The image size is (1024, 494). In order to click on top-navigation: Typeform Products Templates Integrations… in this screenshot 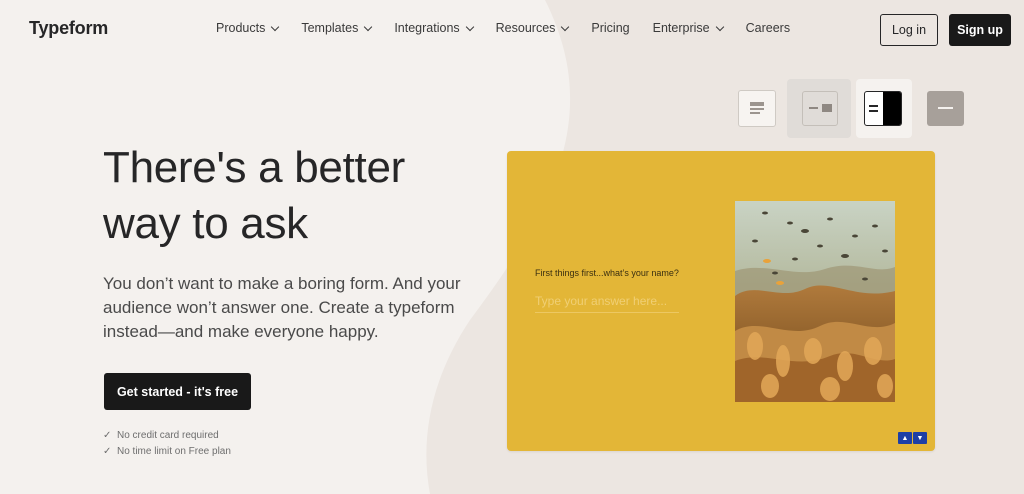, I will do `click(512, 30)`.